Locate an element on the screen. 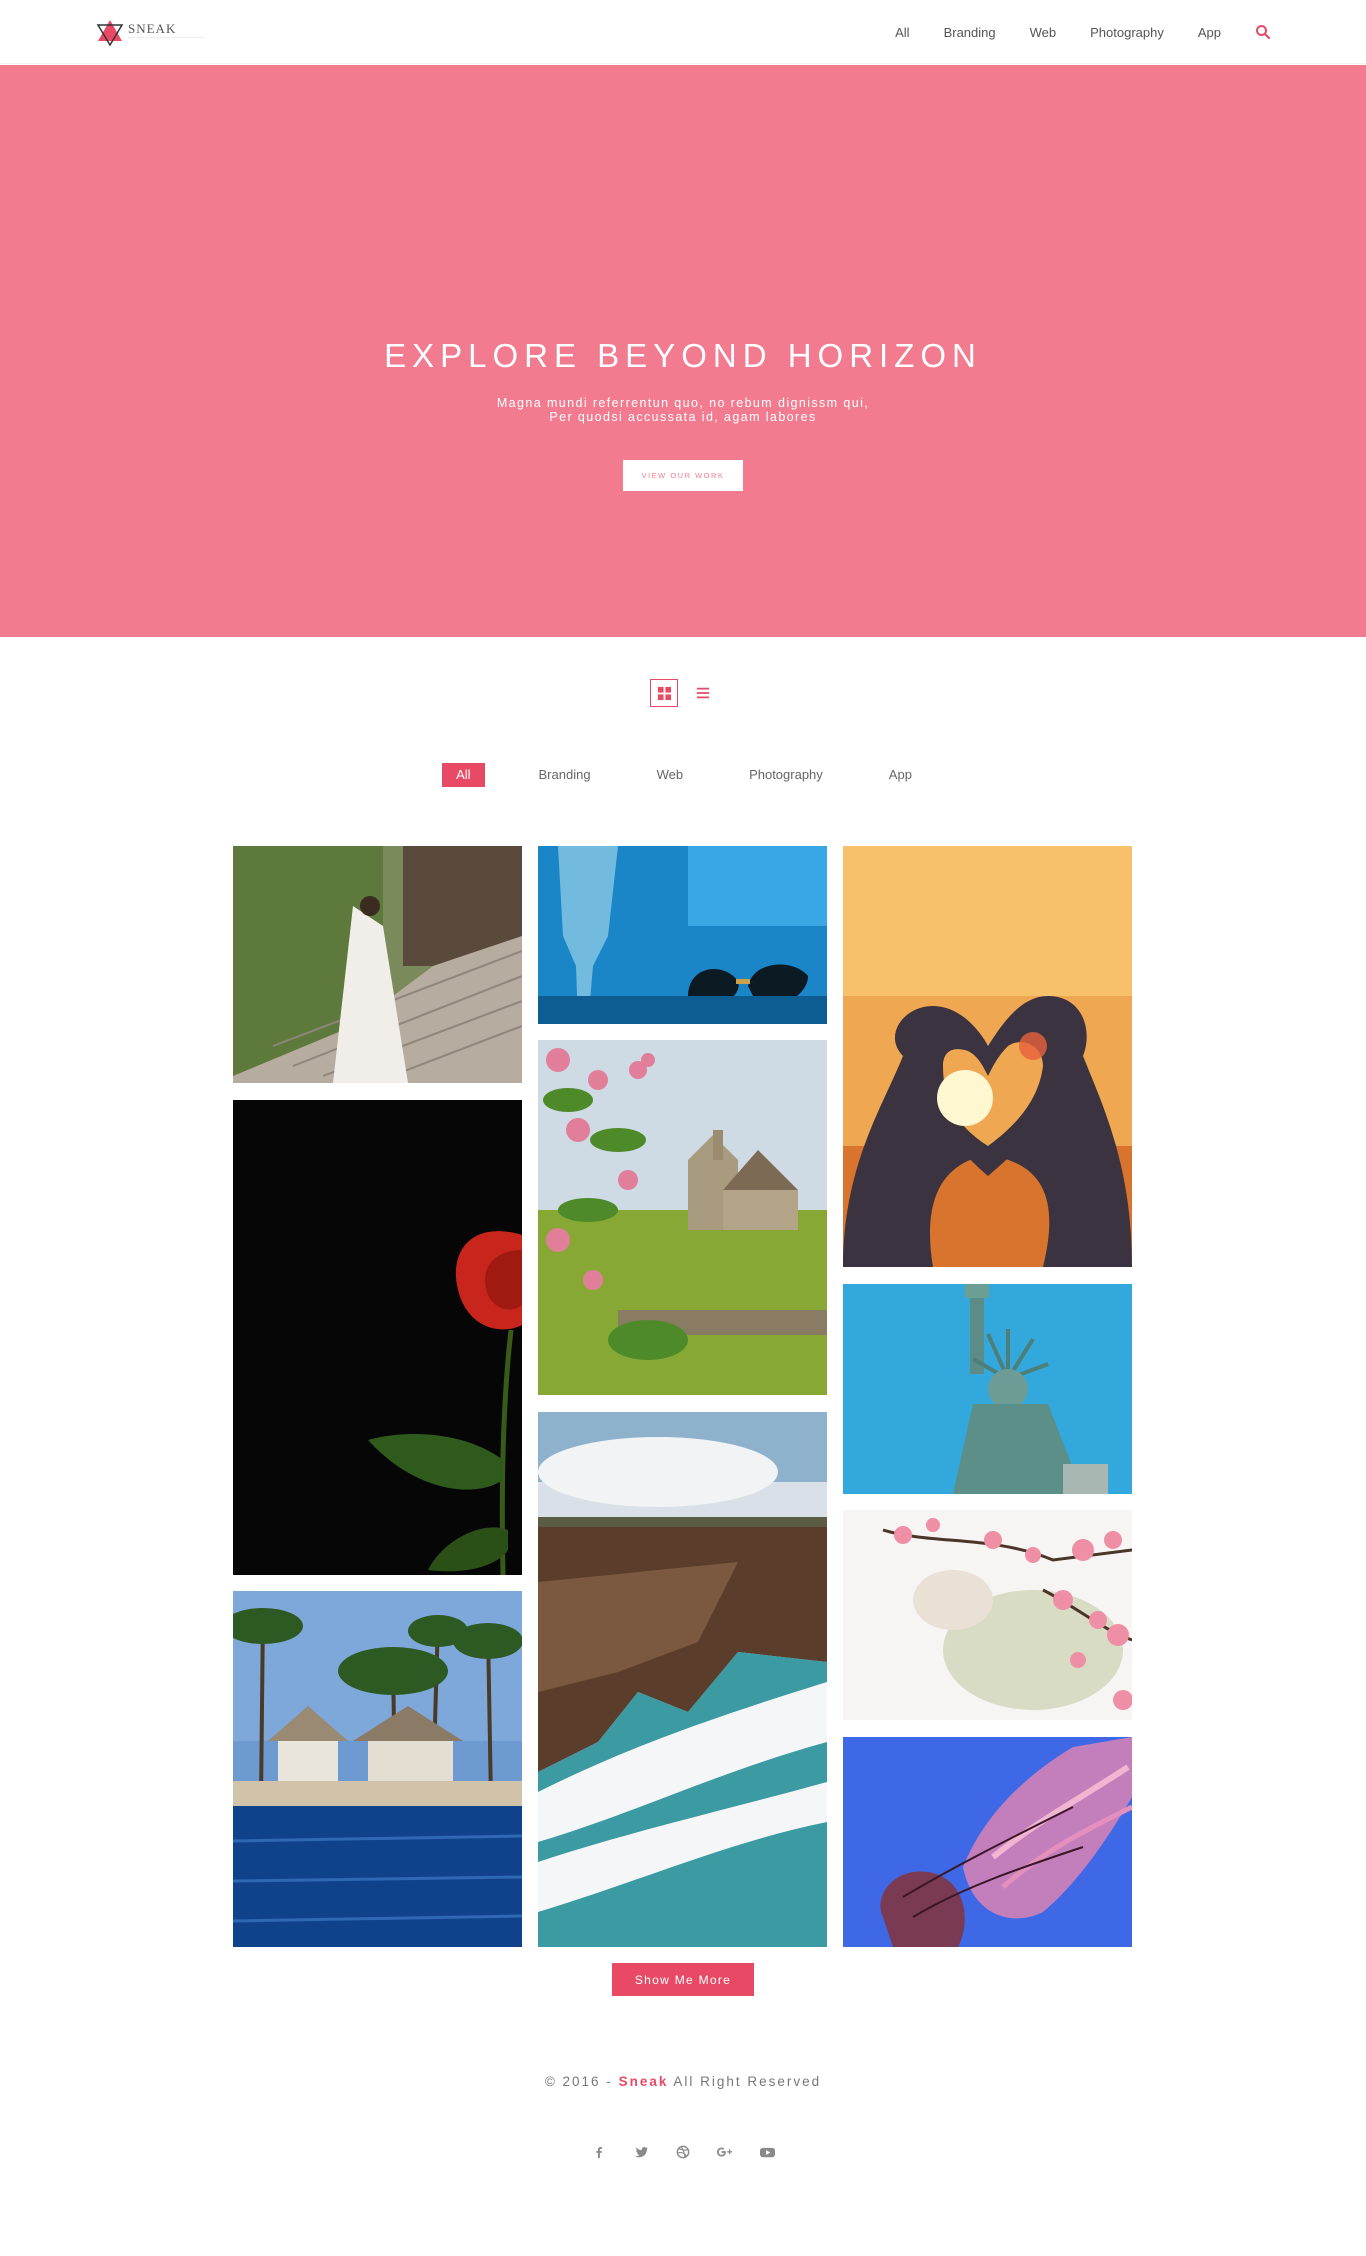 Image resolution: width=1366 pixels, height=2256 pixels. hero-title: EXPLORE BEYOND HORIZON is located at coordinates (683, 355).